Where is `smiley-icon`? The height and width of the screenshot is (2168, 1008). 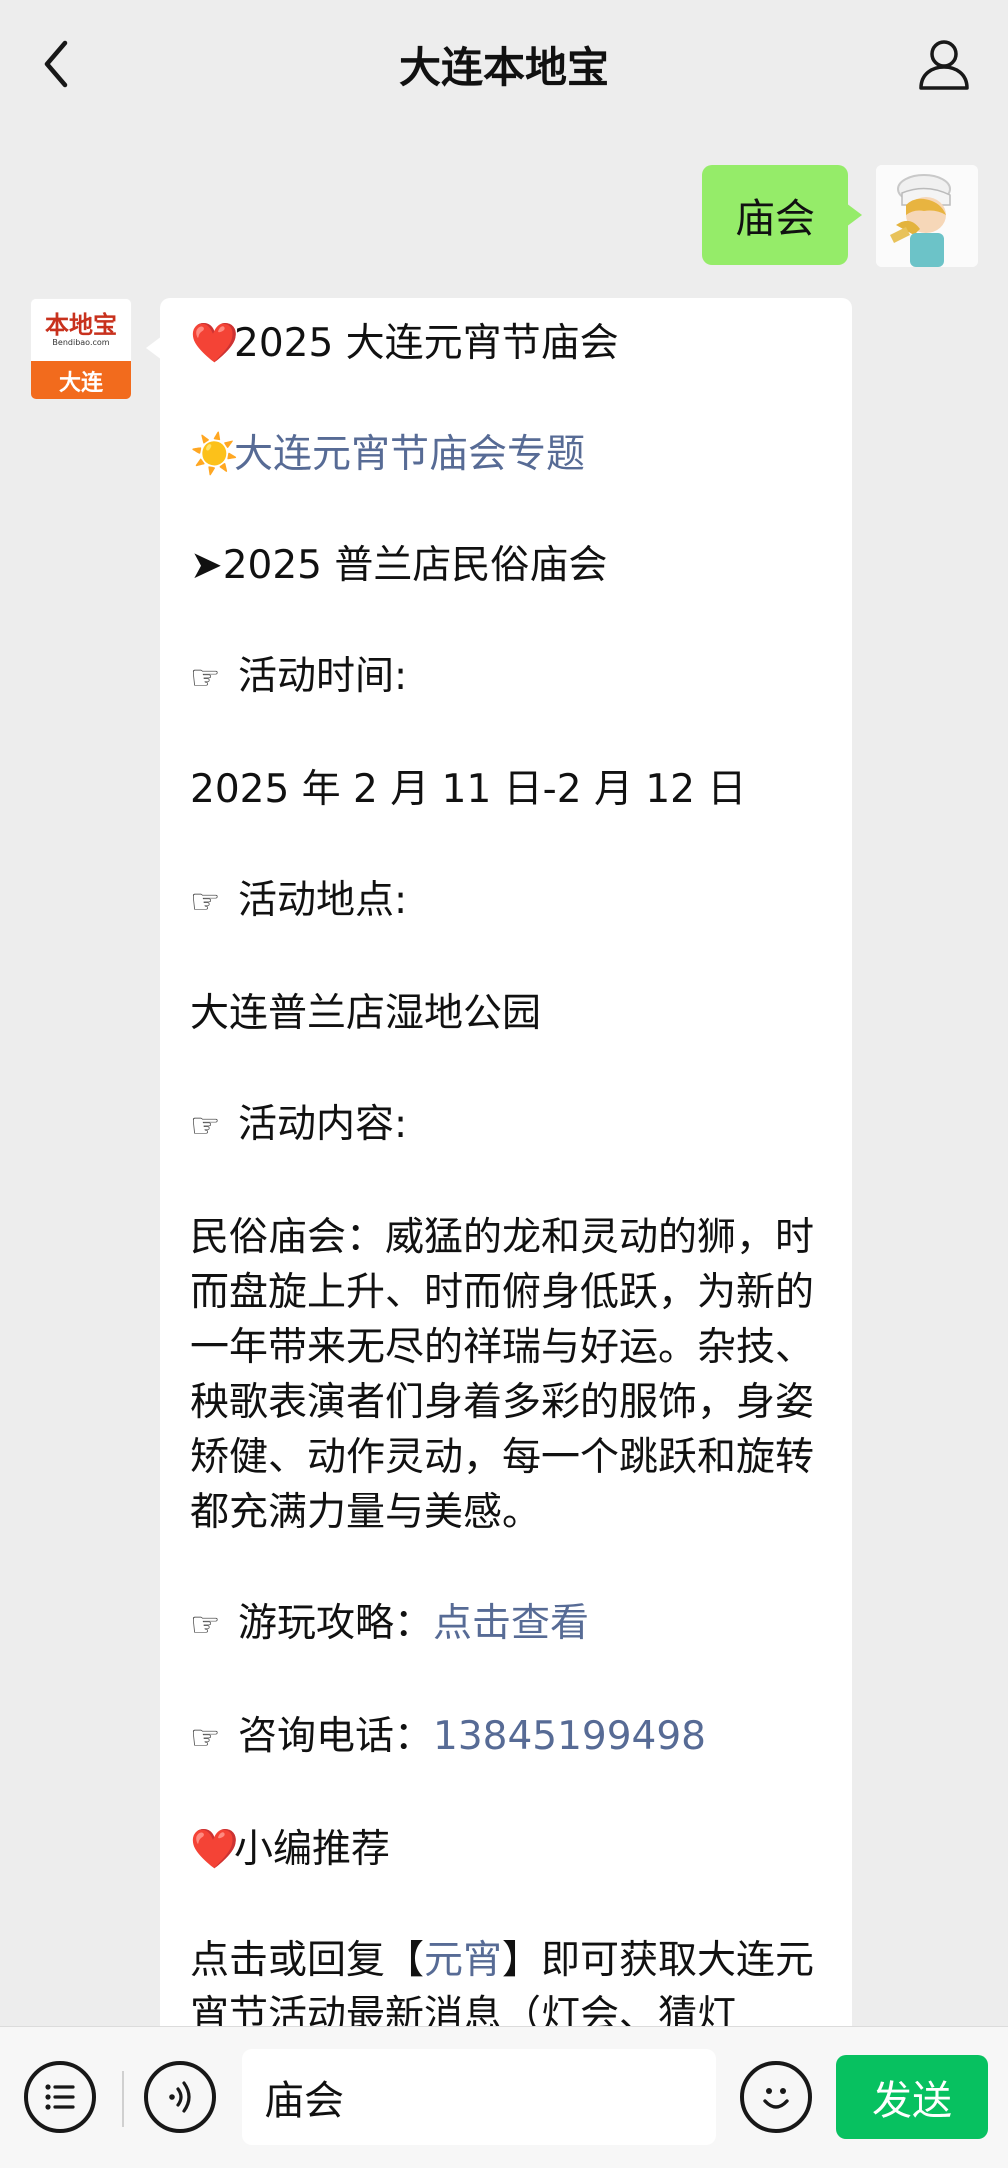 smiley-icon is located at coordinates (776, 2098).